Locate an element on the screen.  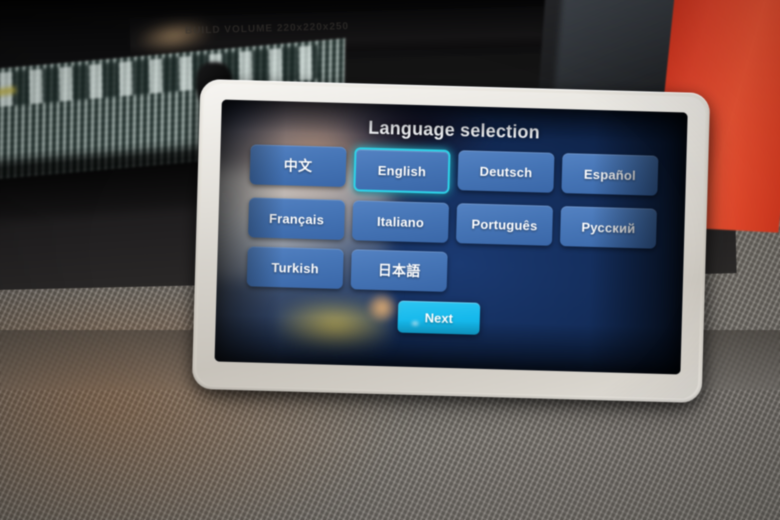
screen-specular-dot is located at coordinates (415, 323).